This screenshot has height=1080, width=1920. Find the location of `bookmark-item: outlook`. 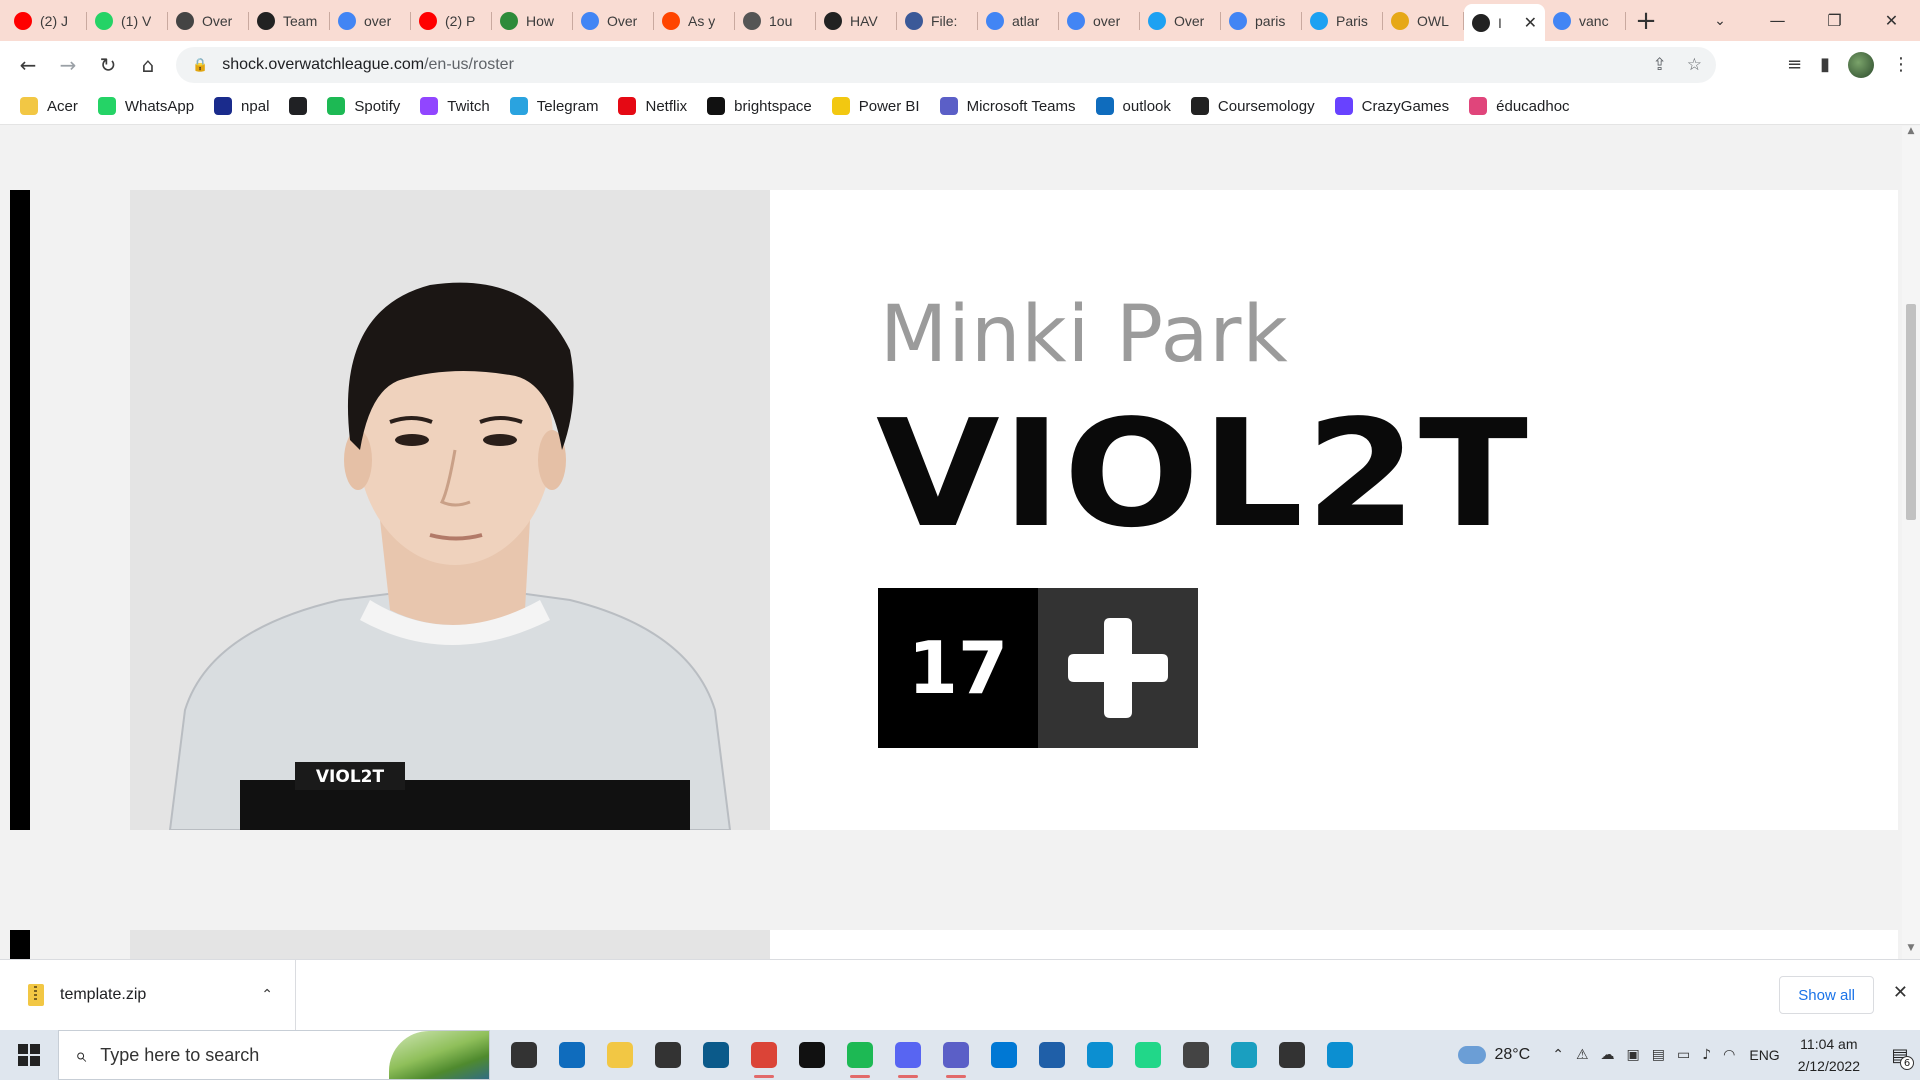

bookmark-item: outlook is located at coordinates (1133, 106).